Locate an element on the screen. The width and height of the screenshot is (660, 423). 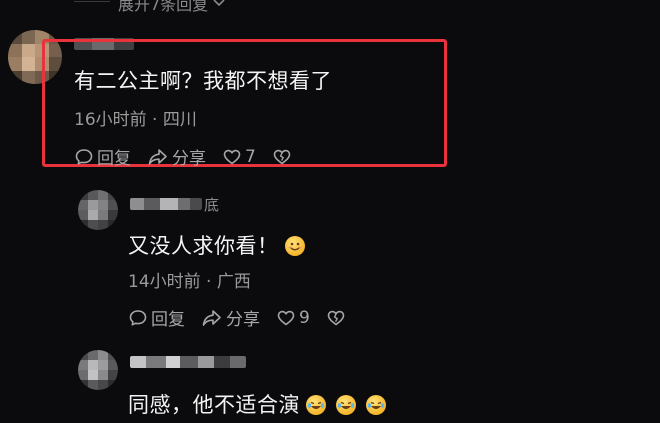
comment-text: 同感，他不适合演 is located at coordinates (257, 404).